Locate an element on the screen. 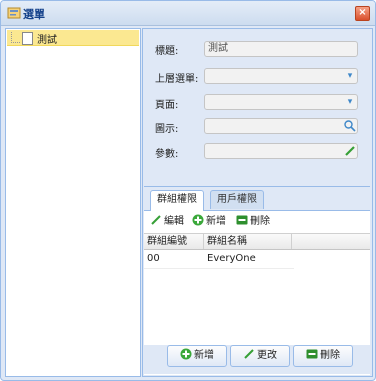  tab-user-permissions: 用戶權限 is located at coordinates (237, 199).